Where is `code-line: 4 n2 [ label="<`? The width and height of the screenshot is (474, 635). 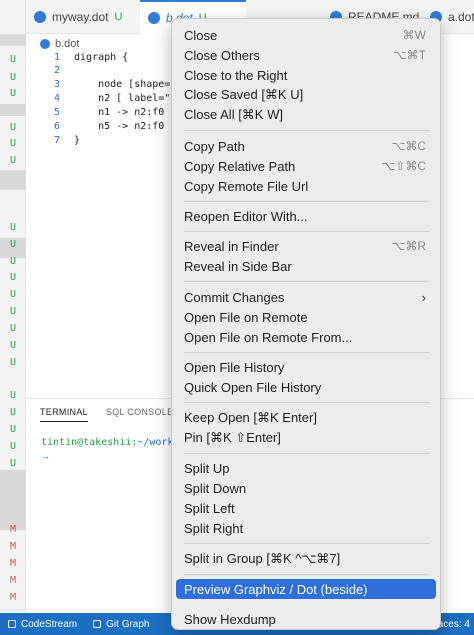 code-line: 4 n2 [ label="< is located at coordinates (101, 100).